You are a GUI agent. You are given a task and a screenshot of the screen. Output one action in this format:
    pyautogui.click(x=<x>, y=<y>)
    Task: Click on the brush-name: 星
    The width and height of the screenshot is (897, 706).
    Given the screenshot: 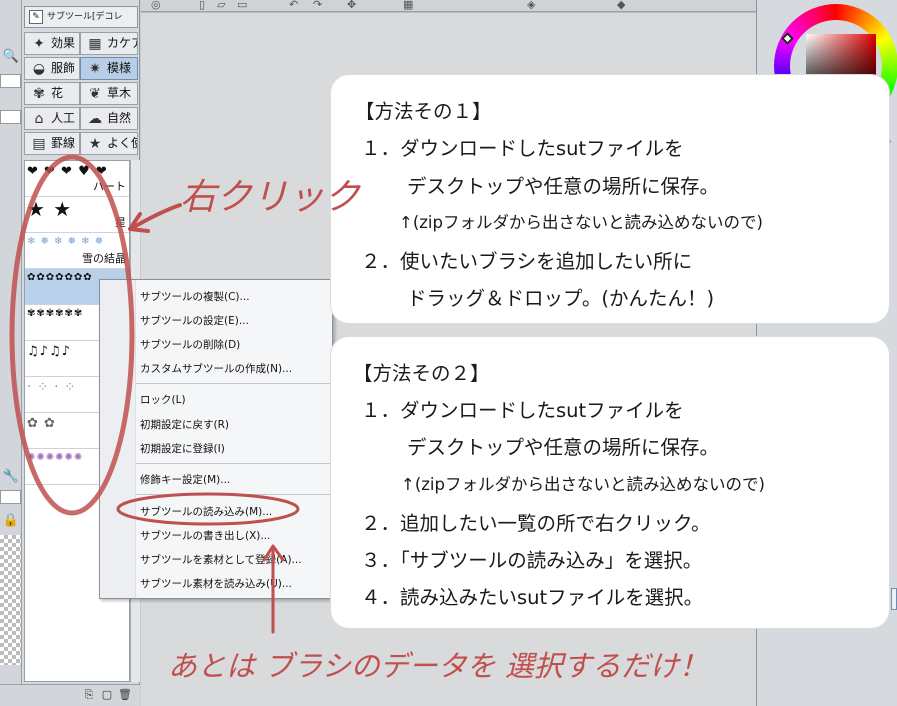 What is the action you would take?
    pyautogui.click(x=120, y=222)
    